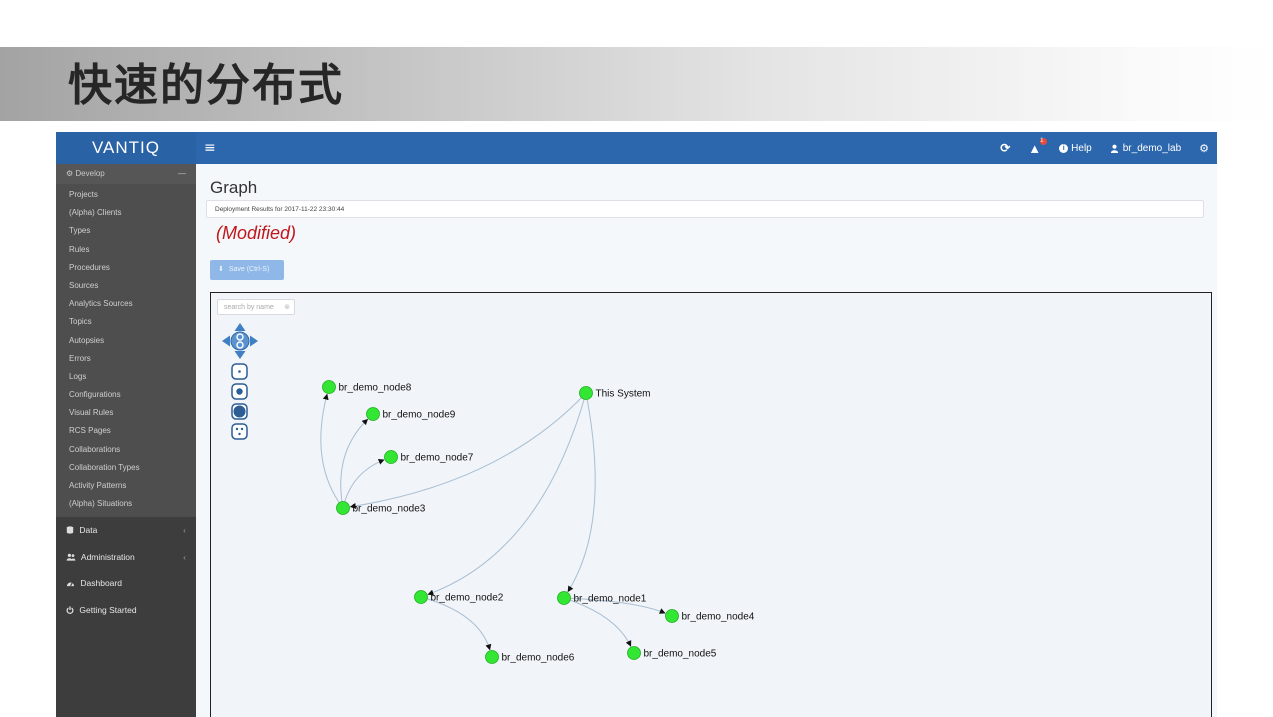  I want to click on graph-node-label: br_demo_node8, so click(375, 388).